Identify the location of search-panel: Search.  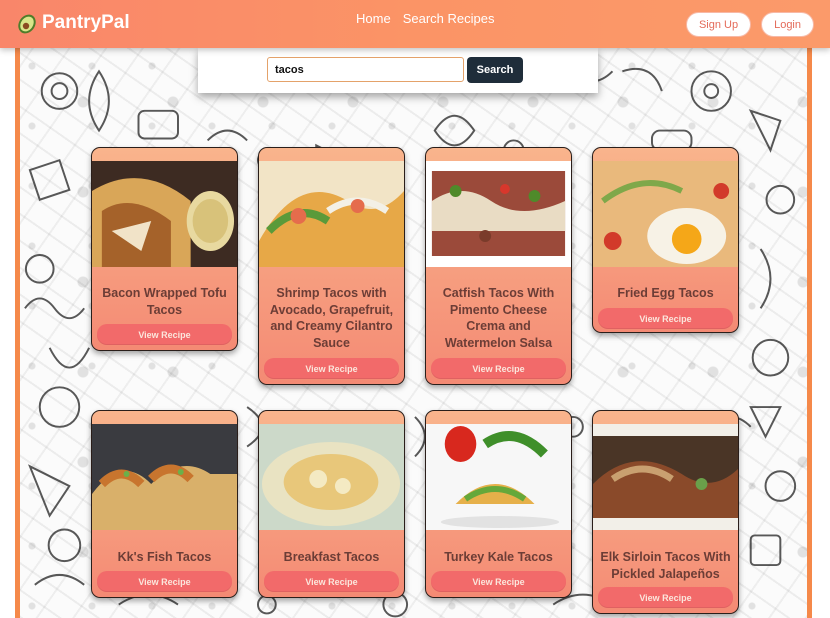
(398, 70).